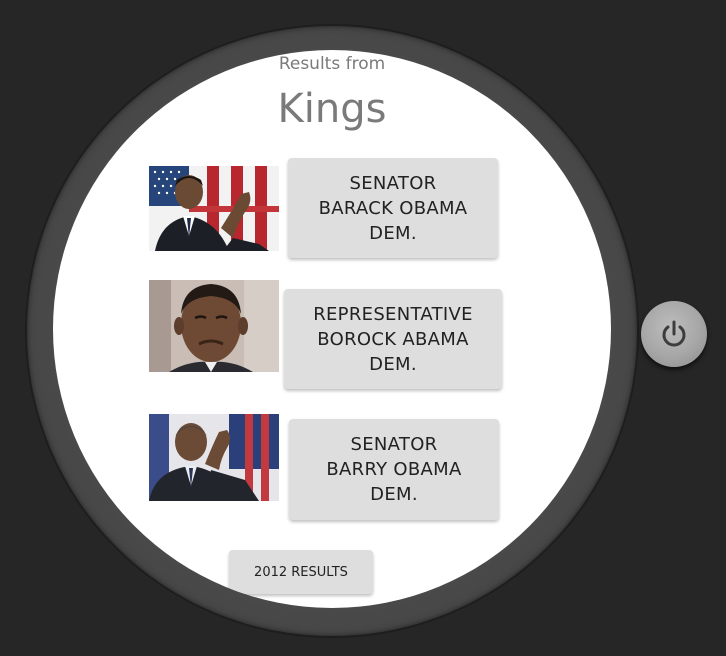 The width and height of the screenshot is (726, 656). What do you see at coordinates (332, 109) in the screenshot?
I see `district-title: Kings` at bounding box center [332, 109].